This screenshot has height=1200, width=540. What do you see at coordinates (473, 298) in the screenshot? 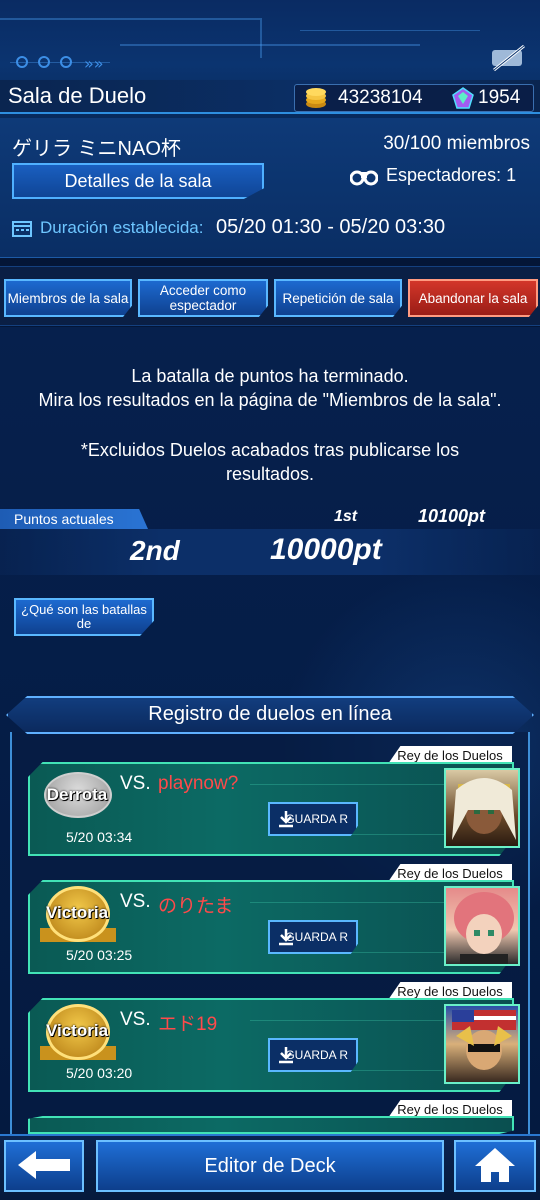
I see `leave-room-button: Abandonar la sala` at bounding box center [473, 298].